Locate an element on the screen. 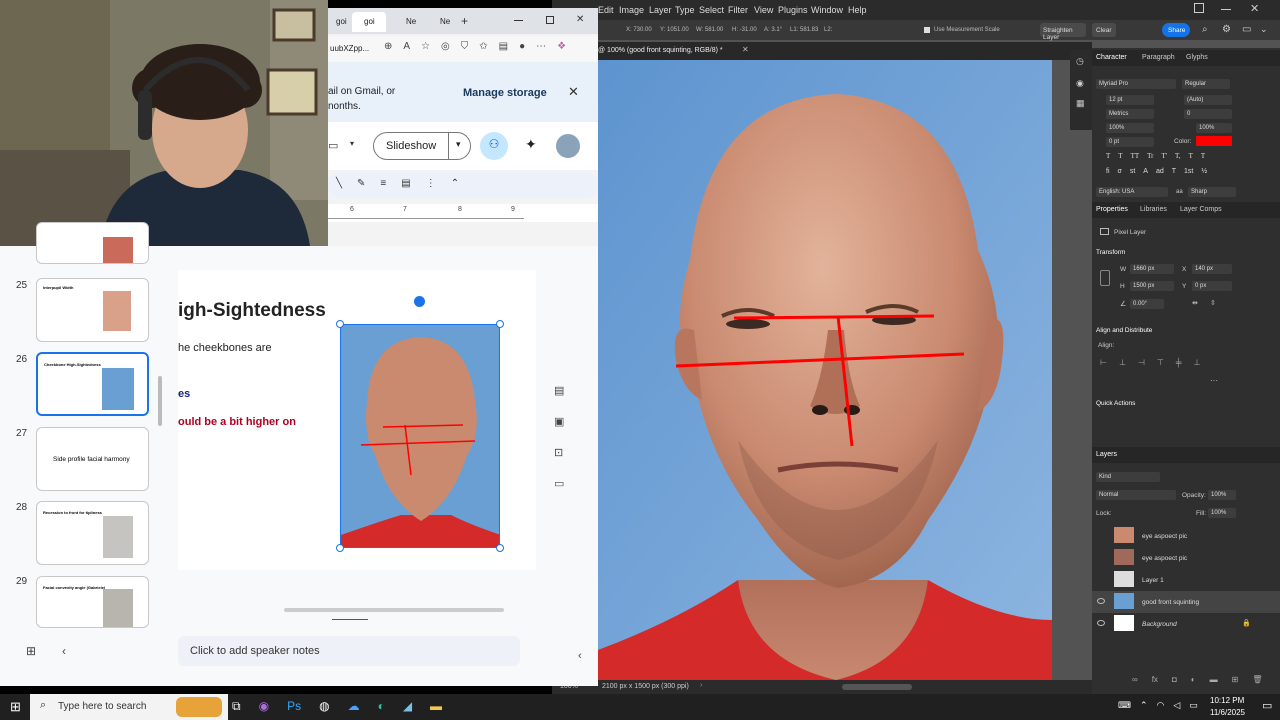 The image size is (1280, 720). filmstrip-scrollbar is located at coordinates (160, 401).